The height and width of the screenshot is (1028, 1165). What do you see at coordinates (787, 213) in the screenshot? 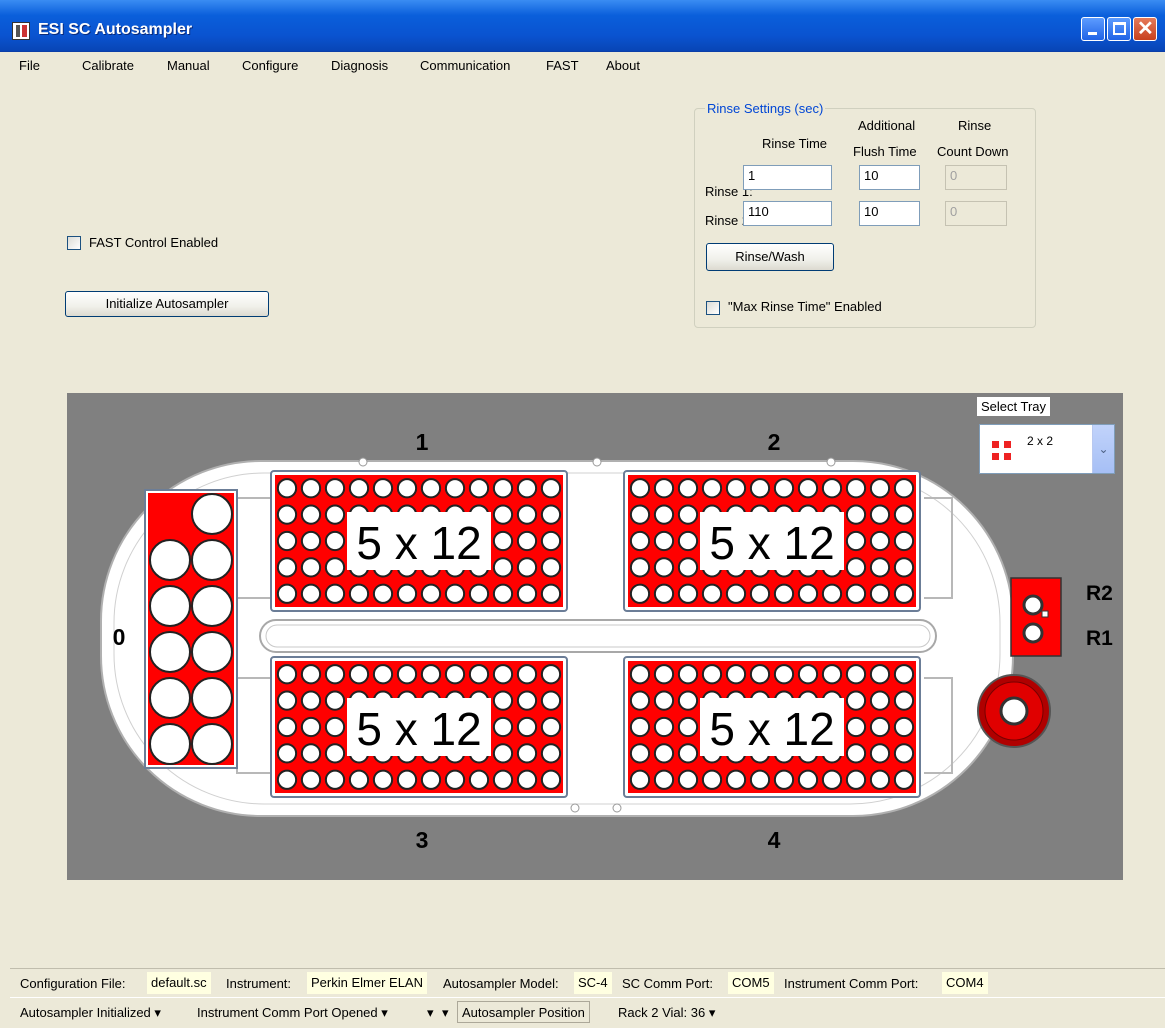
I see `rinse-2-time-field: 110` at bounding box center [787, 213].